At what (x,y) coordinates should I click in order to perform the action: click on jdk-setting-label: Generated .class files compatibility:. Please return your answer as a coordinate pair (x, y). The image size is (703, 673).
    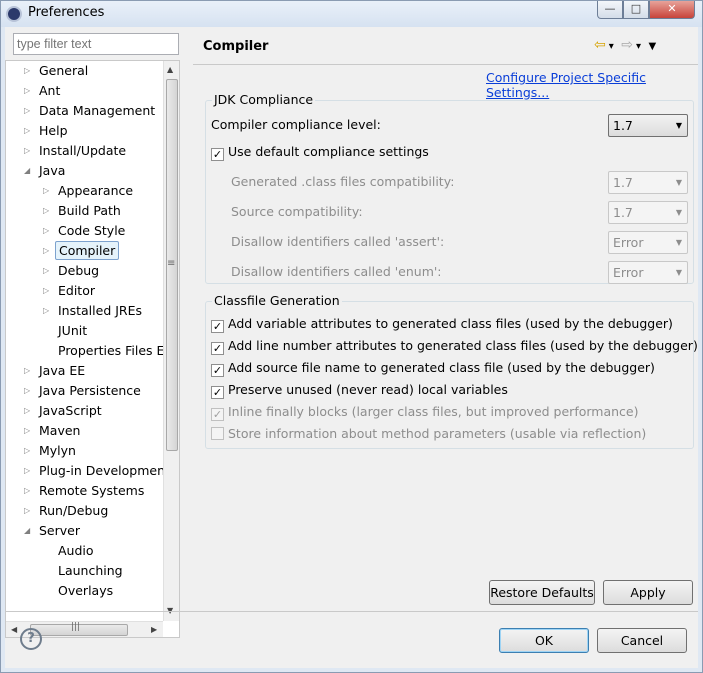
    Looking at the image, I should click on (343, 181).